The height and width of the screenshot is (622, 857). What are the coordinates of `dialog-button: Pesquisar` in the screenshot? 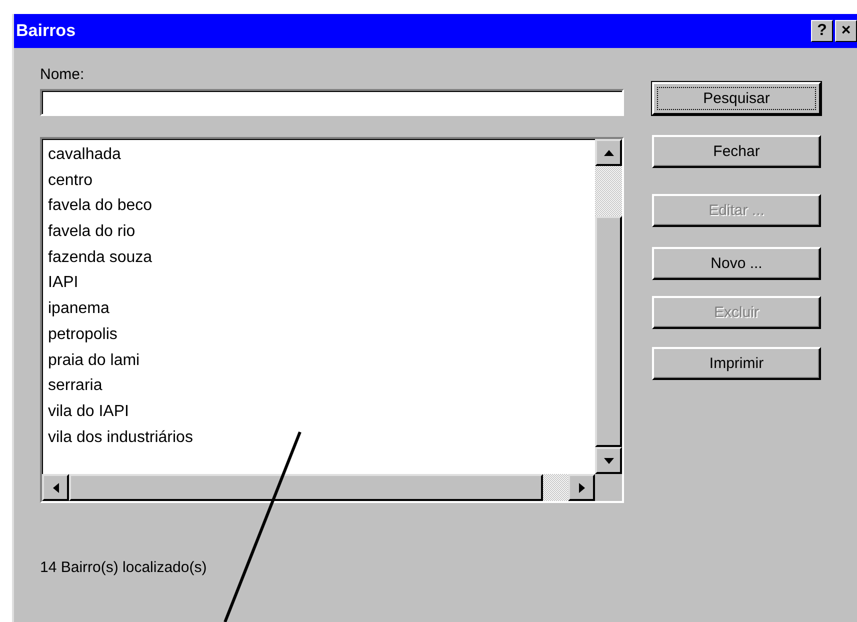 It's located at (736, 98).